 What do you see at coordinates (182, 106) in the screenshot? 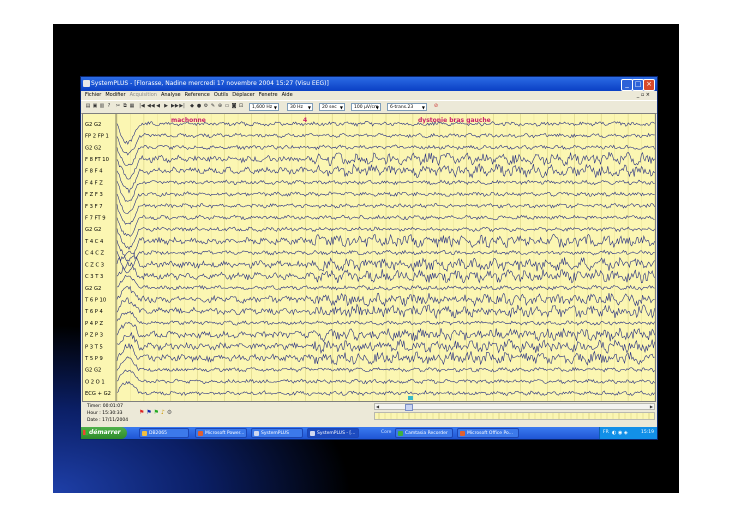
I see `last-page-icon: ▶|` at bounding box center [182, 106].